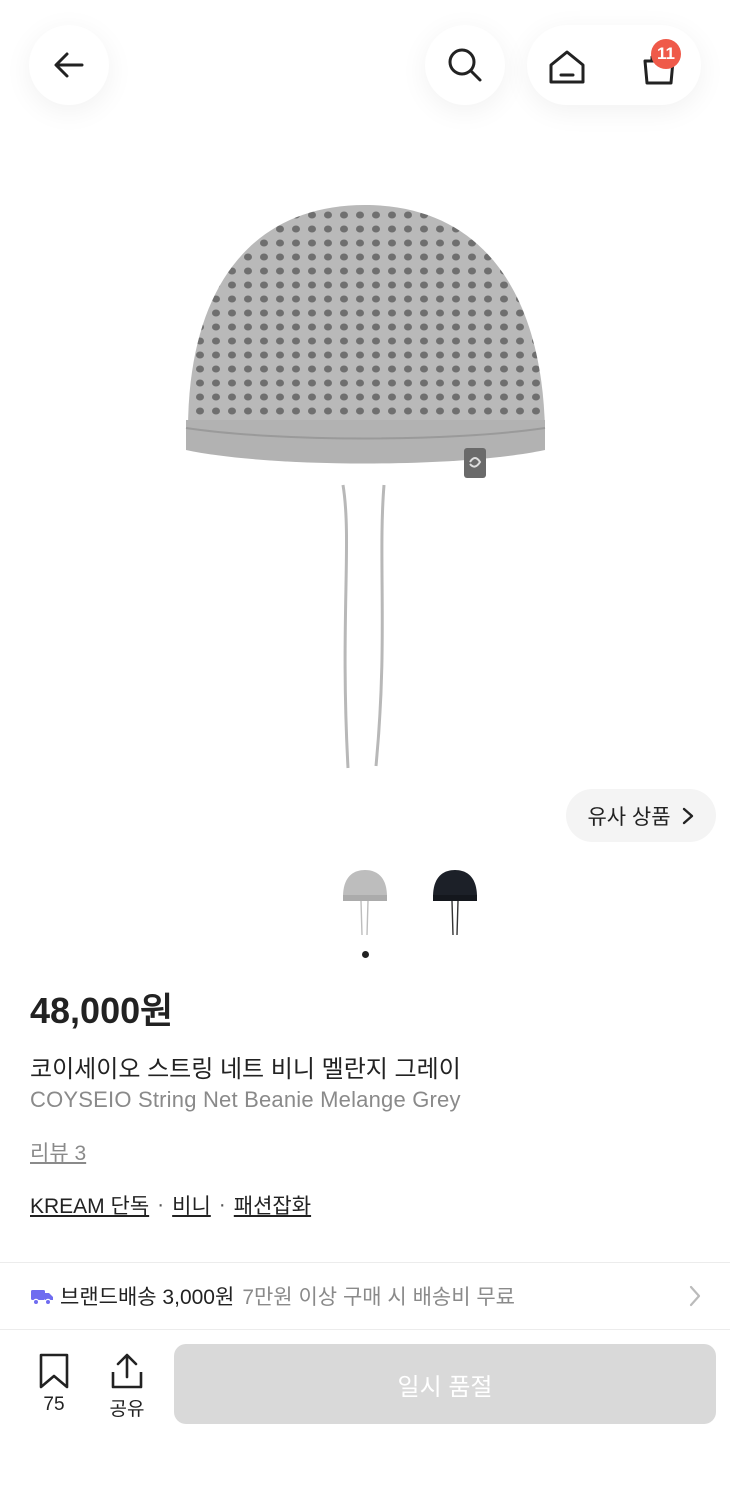 This screenshot has height=1500, width=730. I want to click on home-icon, so click(567, 67).